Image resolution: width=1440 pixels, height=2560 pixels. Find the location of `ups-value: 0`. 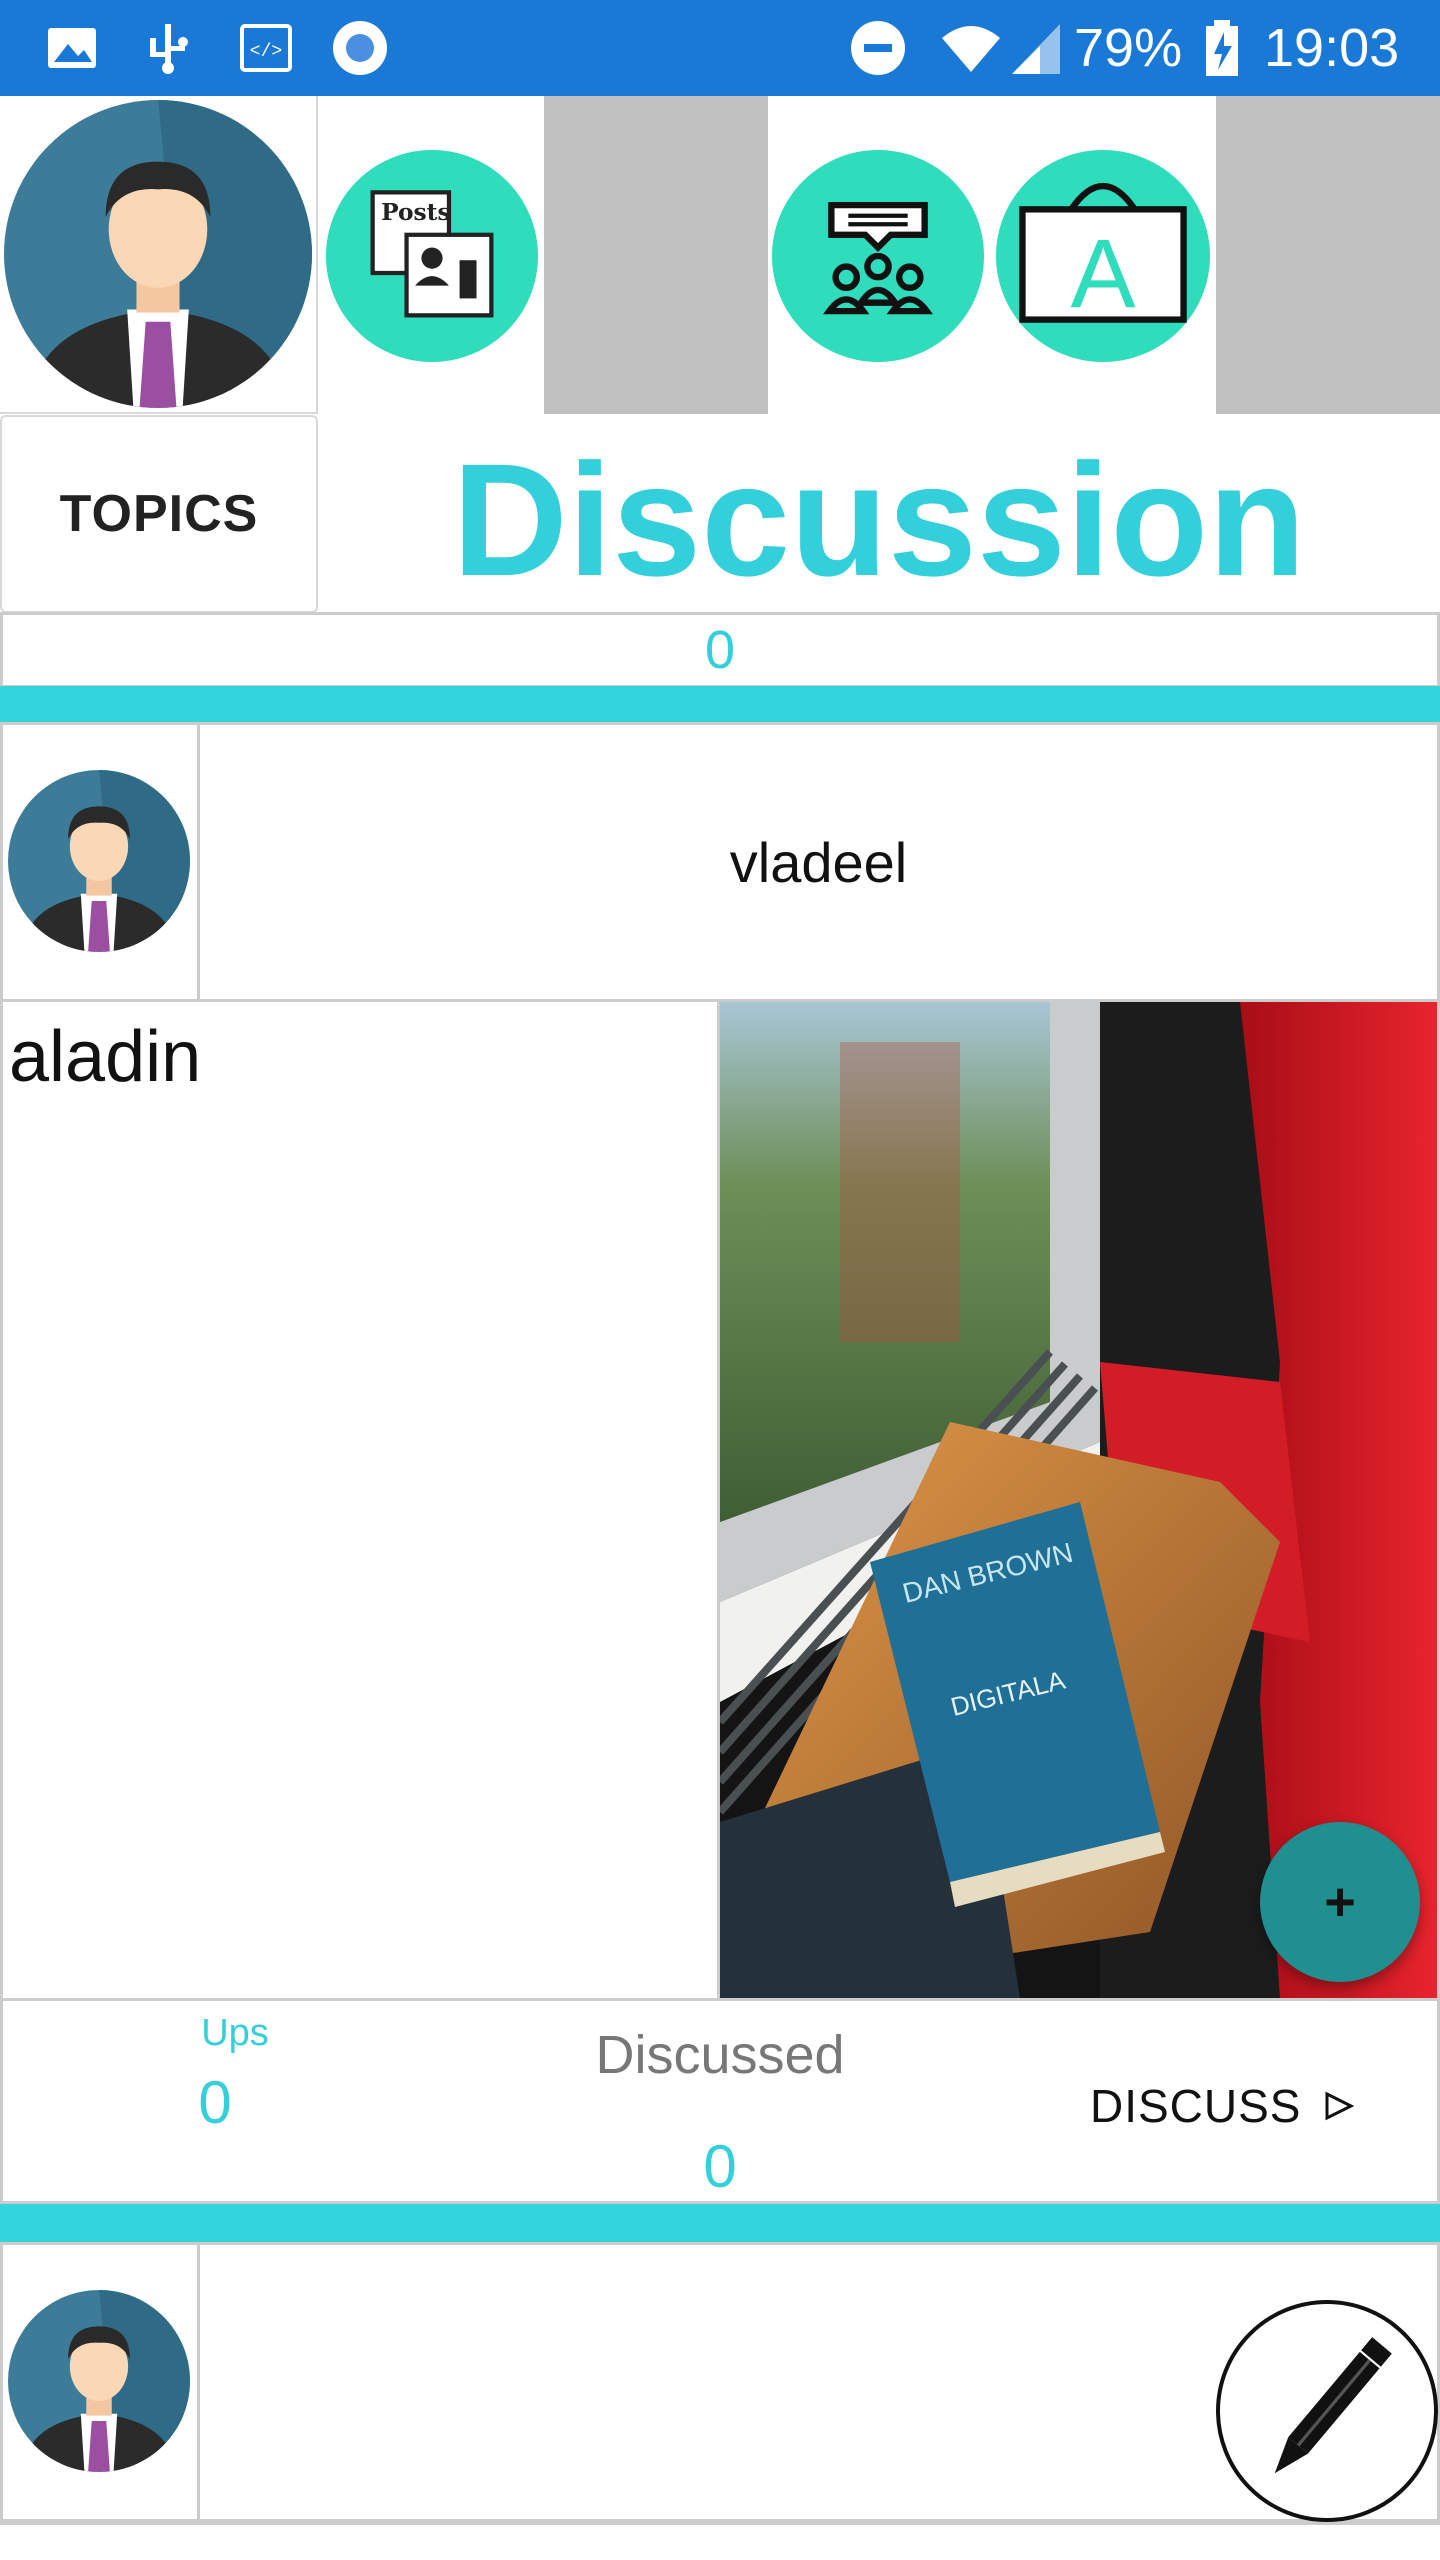

ups-value: 0 is located at coordinates (215, 2102).